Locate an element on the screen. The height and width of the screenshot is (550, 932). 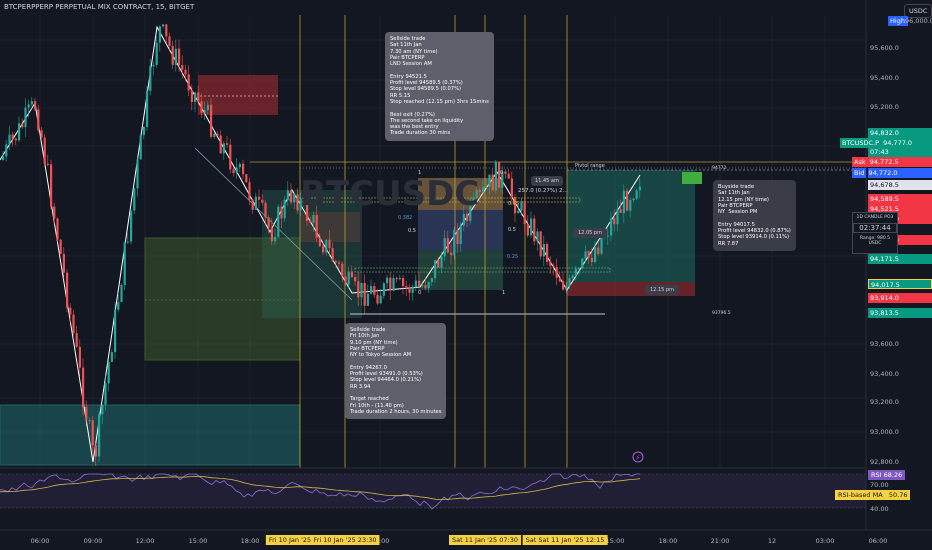
buyside-box is located at coordinates (631, 226).